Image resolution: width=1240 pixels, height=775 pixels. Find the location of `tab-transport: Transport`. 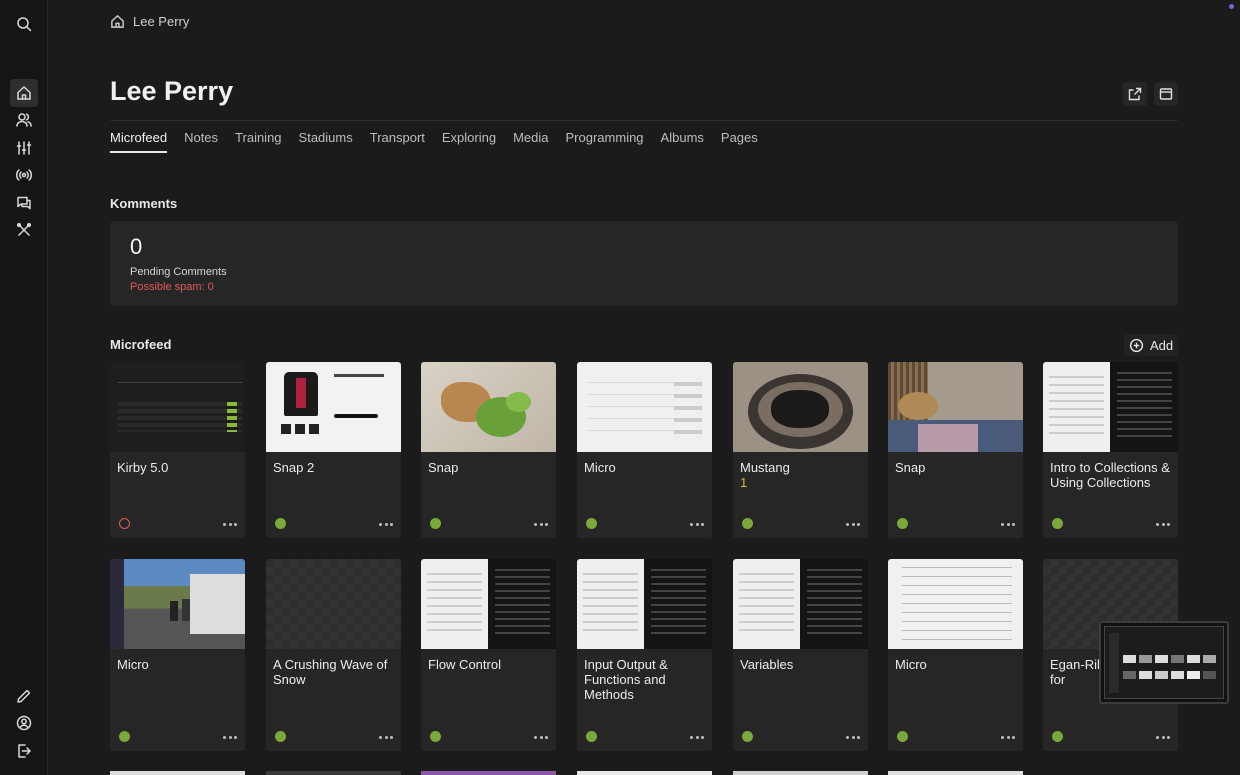

tab-transport: Transport is located at coordinates (397, 137).